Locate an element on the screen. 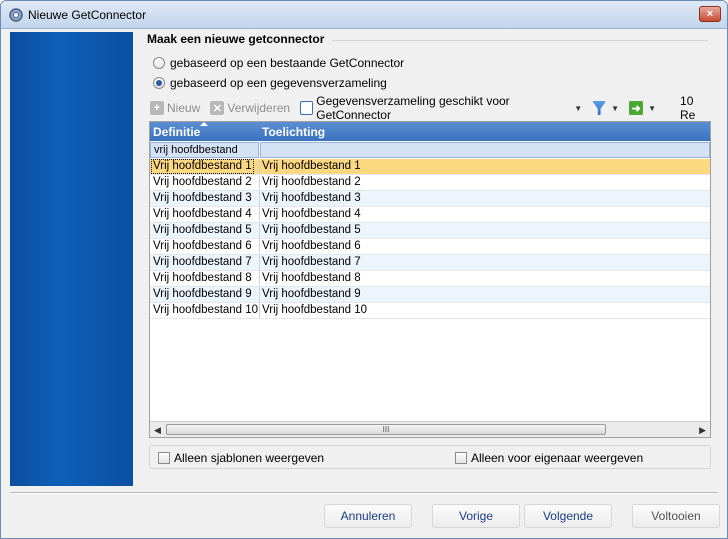  table-row: Vrij hoofdbestand 7 Vrij hoofdbestand 7 is located at coordinates (430, 263).